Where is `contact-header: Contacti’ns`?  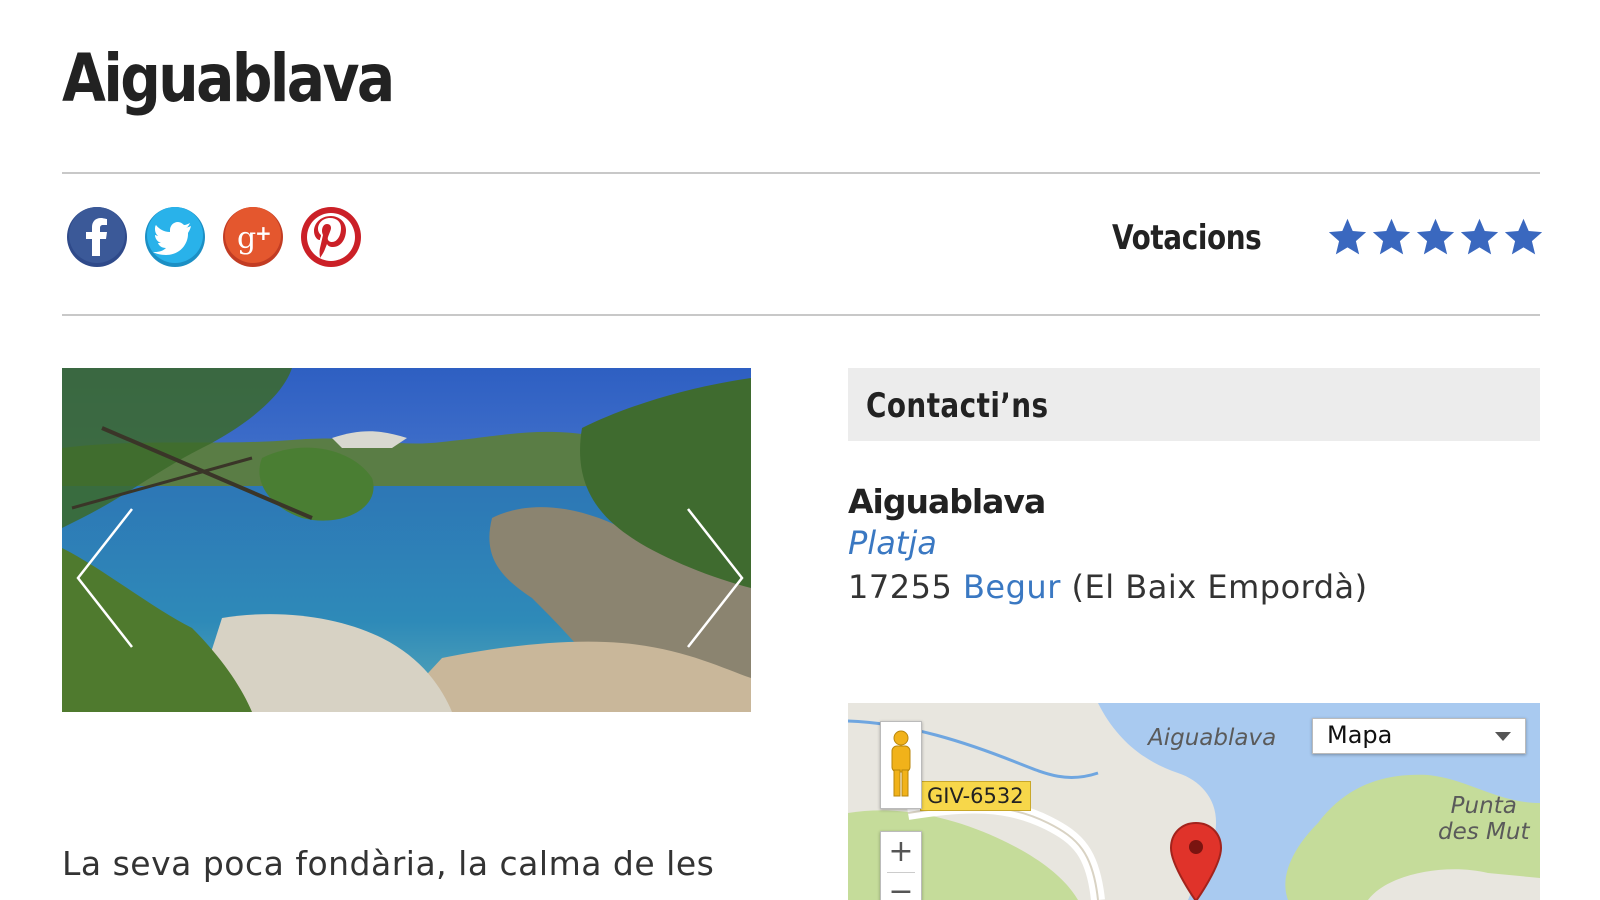
contact-header: Contacti’ns is located at coordinates (1194, 404).